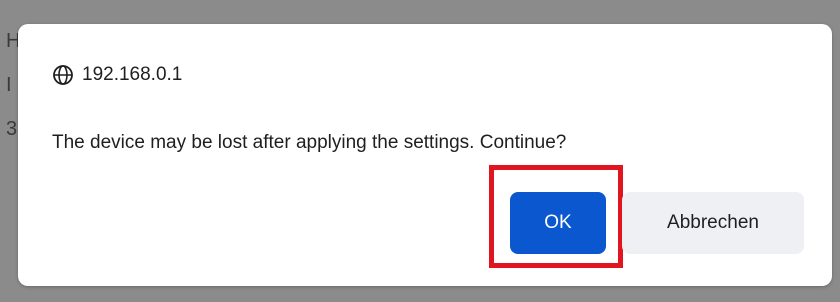 The height and width of the screenshot is (302, 840). What do you see at coordinates (713, 223) in the screenshot?
I see `cancel-button: Abbrechen` at bounding box center [713, 223].